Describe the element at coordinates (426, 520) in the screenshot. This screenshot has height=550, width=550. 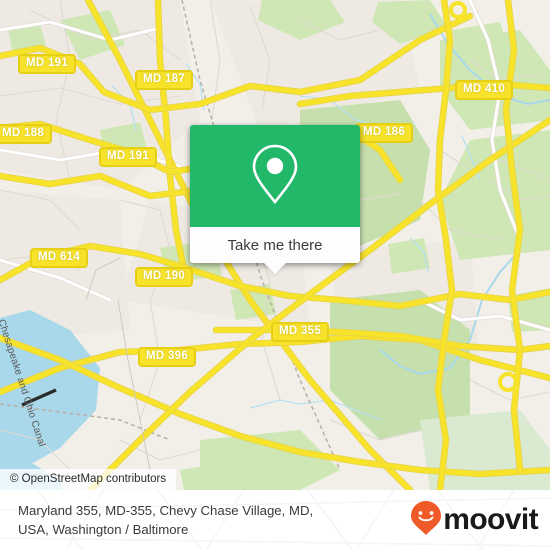
I see `moovit-smiley-pin-icon` at that location.